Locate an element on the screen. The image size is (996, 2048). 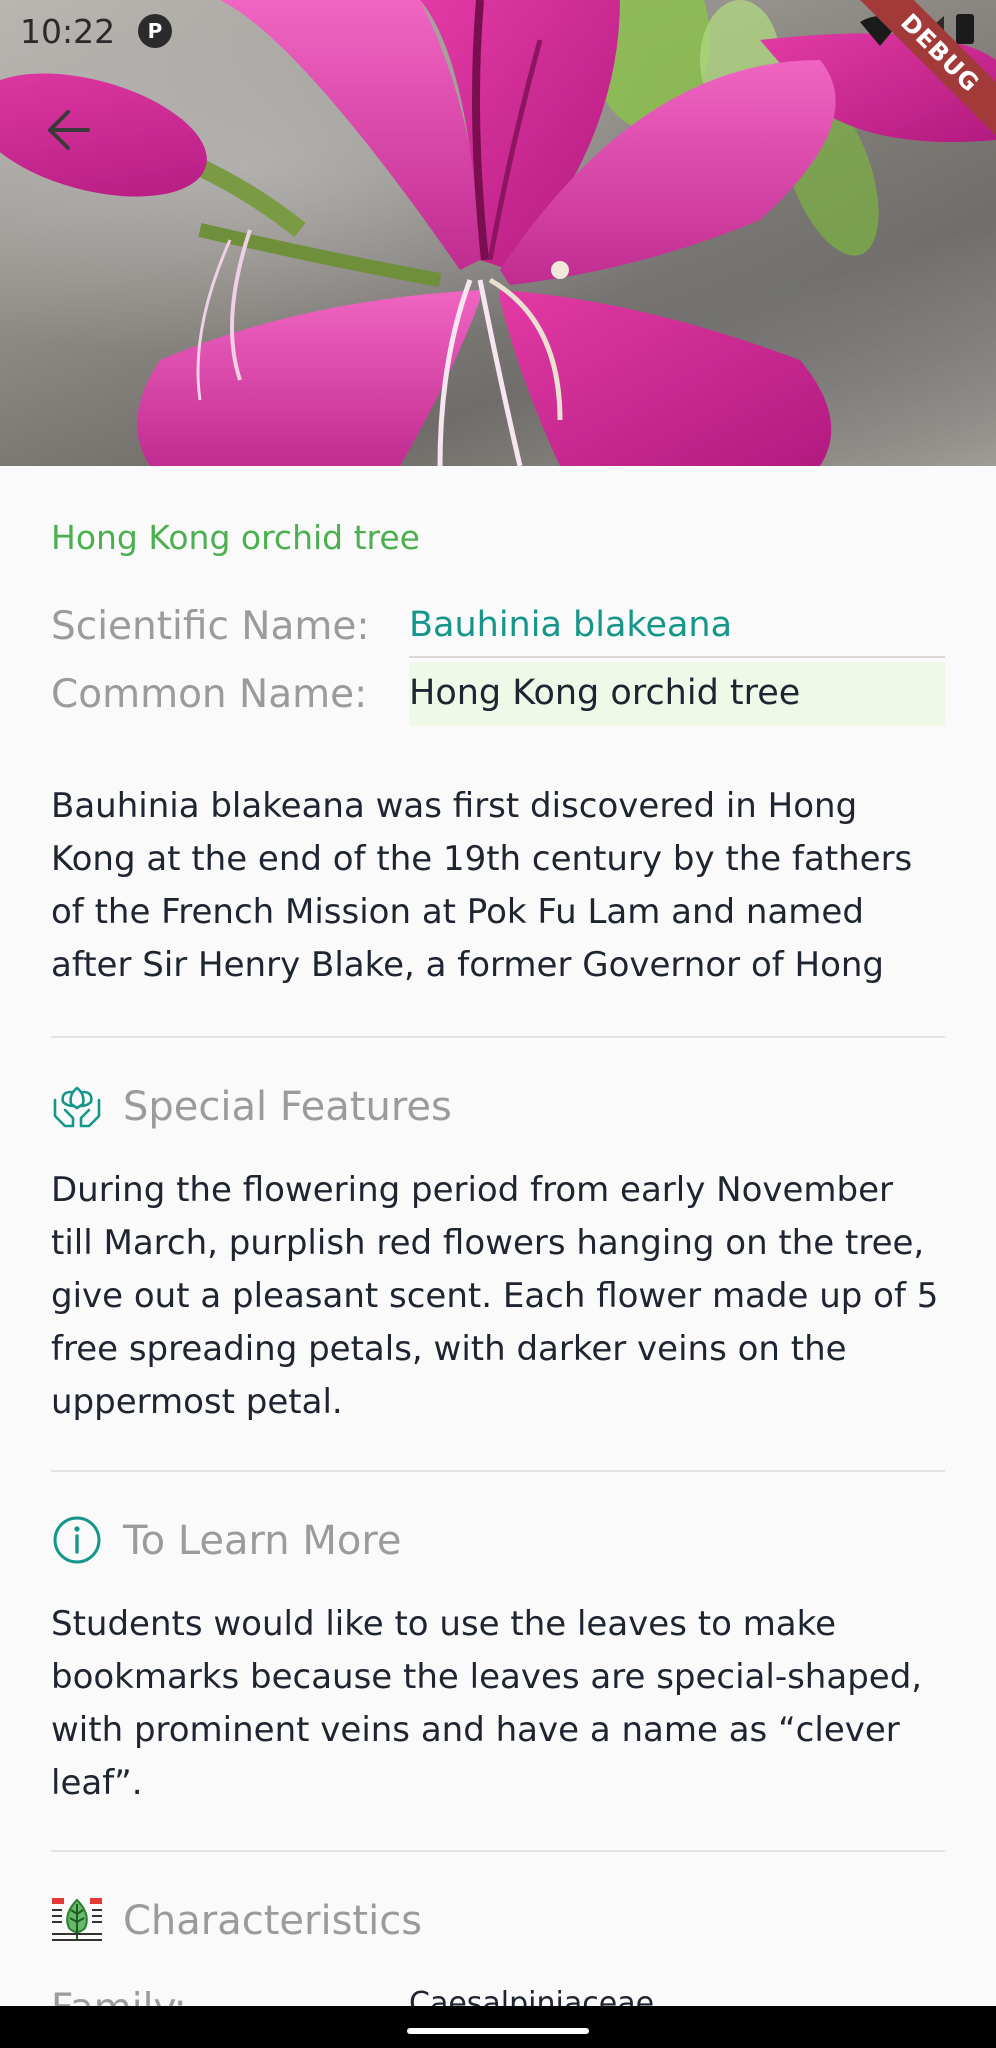
info-circle-icon is located at coordinates (77, 1540).